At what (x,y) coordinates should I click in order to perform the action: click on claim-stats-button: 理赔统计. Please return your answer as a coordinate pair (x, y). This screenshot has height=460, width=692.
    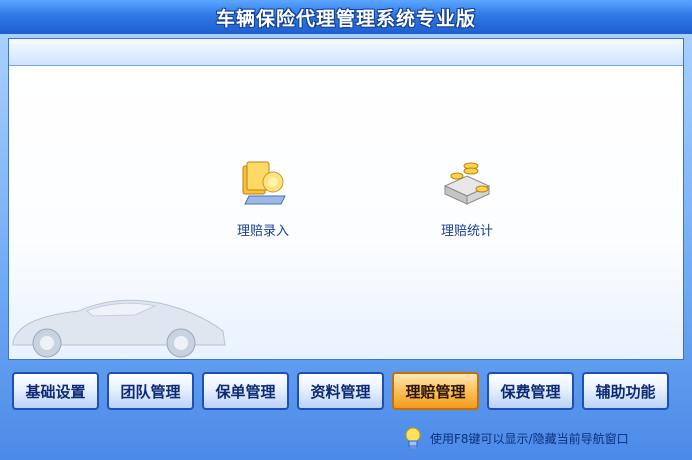
    Looking at the image, I should click on (467, 197).